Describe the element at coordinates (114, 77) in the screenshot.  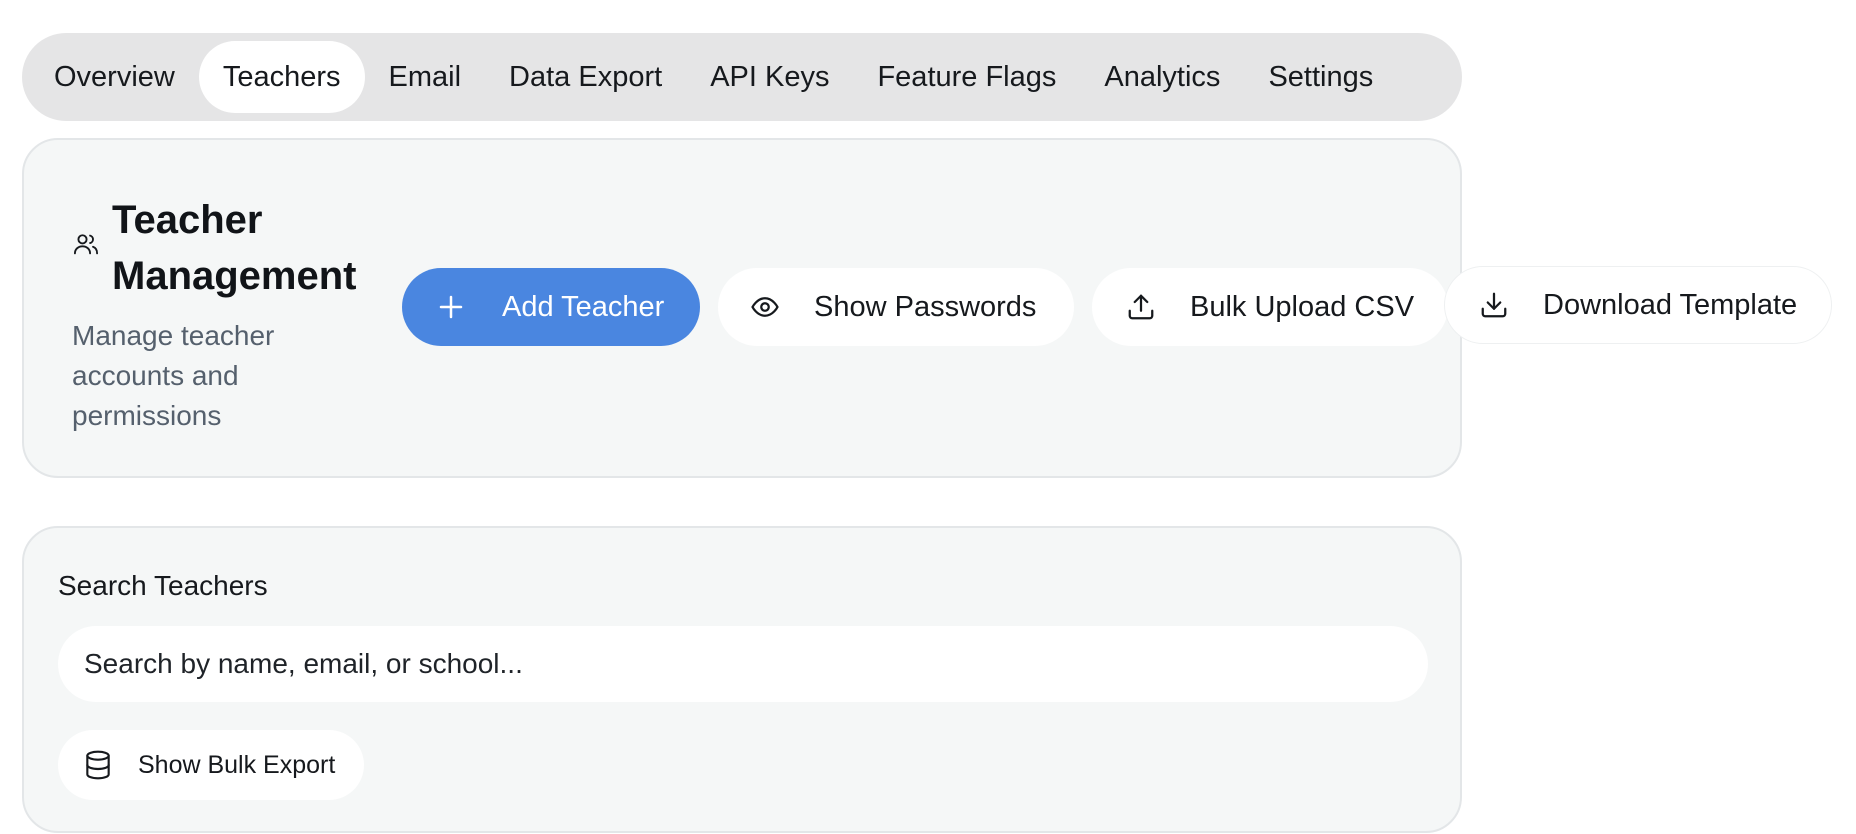
I see `tab-overview: Overview` at that location.